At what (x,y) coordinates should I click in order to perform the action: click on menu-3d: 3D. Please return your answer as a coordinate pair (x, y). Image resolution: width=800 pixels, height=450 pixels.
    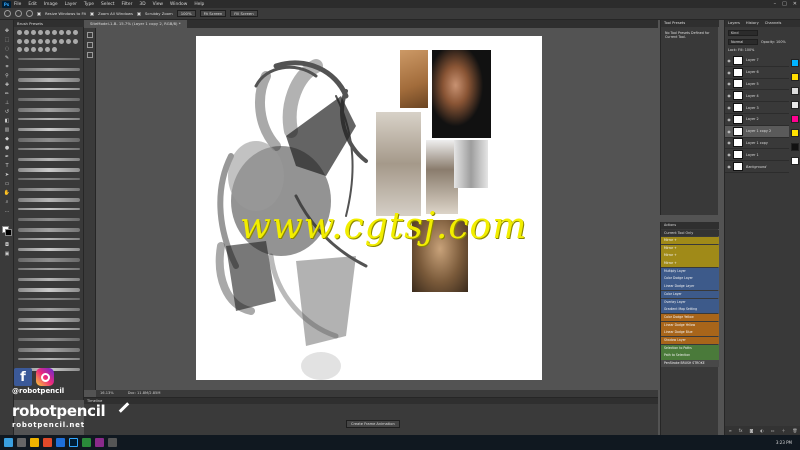
    Looking at the image, I should click on (142, 4).